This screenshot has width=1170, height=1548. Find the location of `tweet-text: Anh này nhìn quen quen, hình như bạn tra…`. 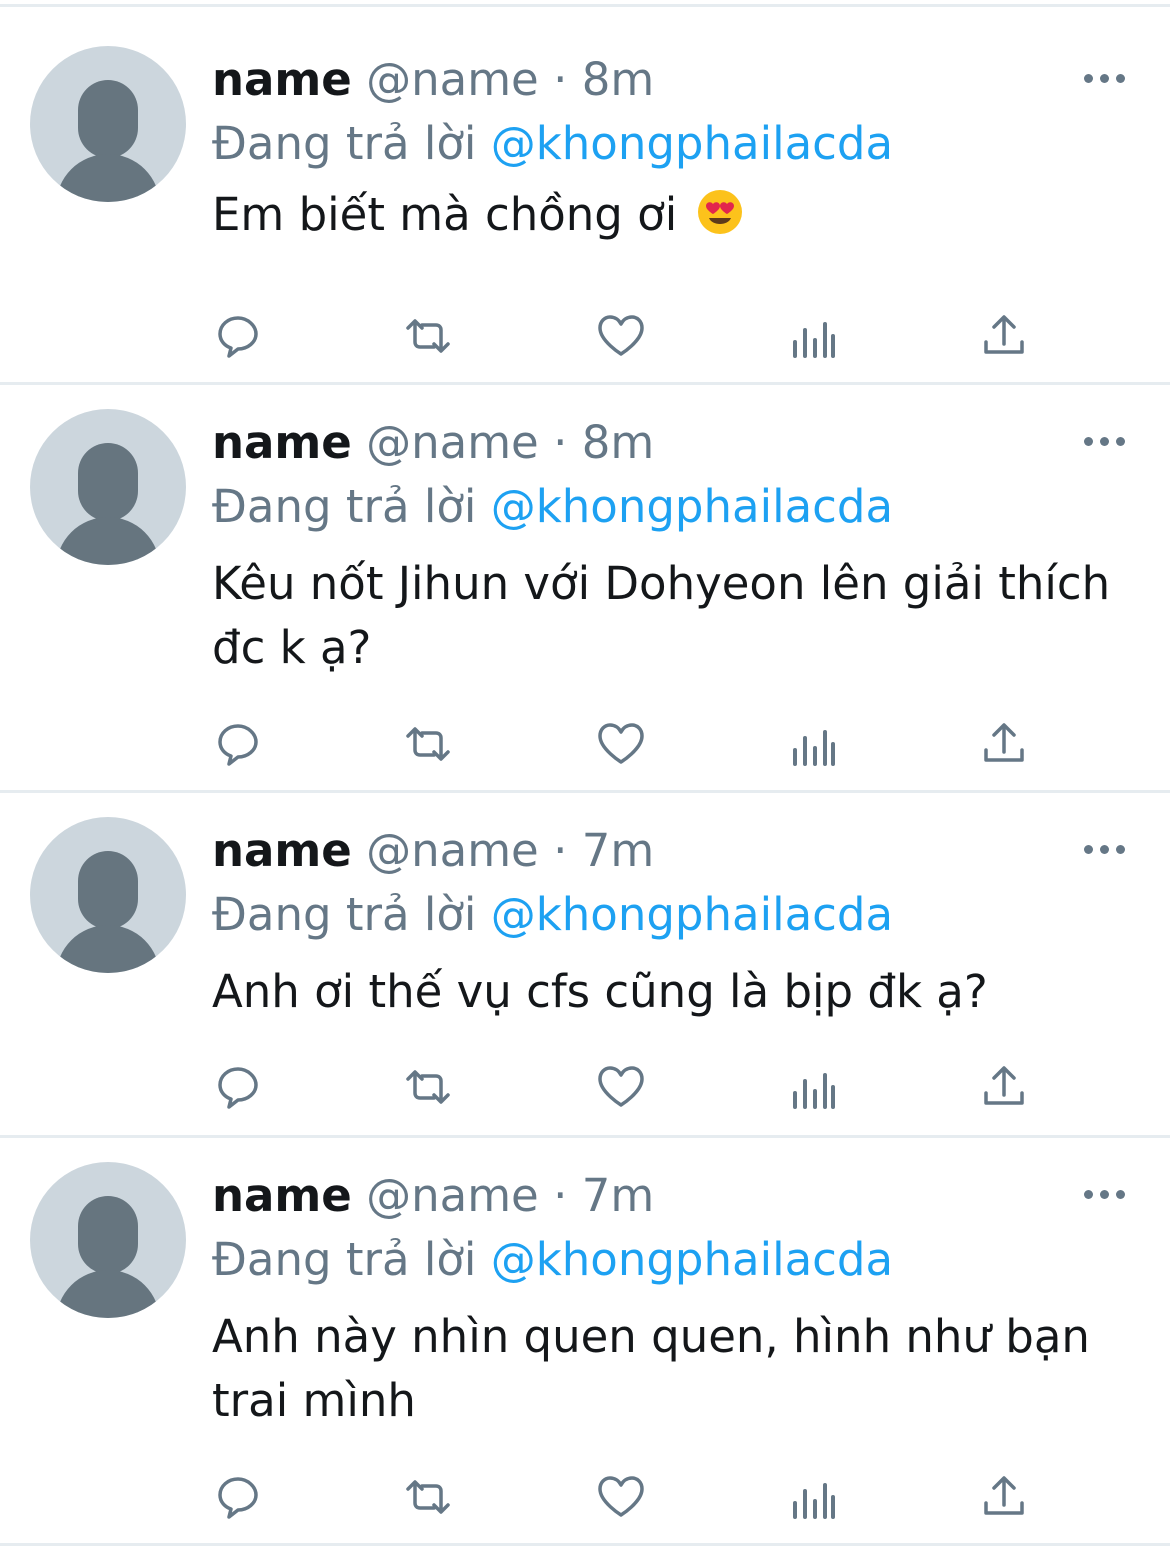

tweet-text: Anh này nhìn quen quen, hình như bạn tra… is located at coordinates (651, 1368).